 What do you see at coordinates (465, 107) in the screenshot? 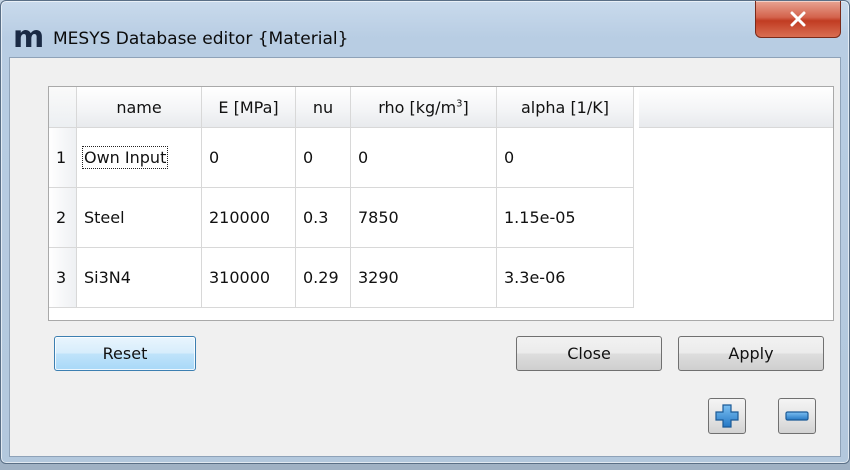
I see `header-label: ]` at bounding box center [465, 107].